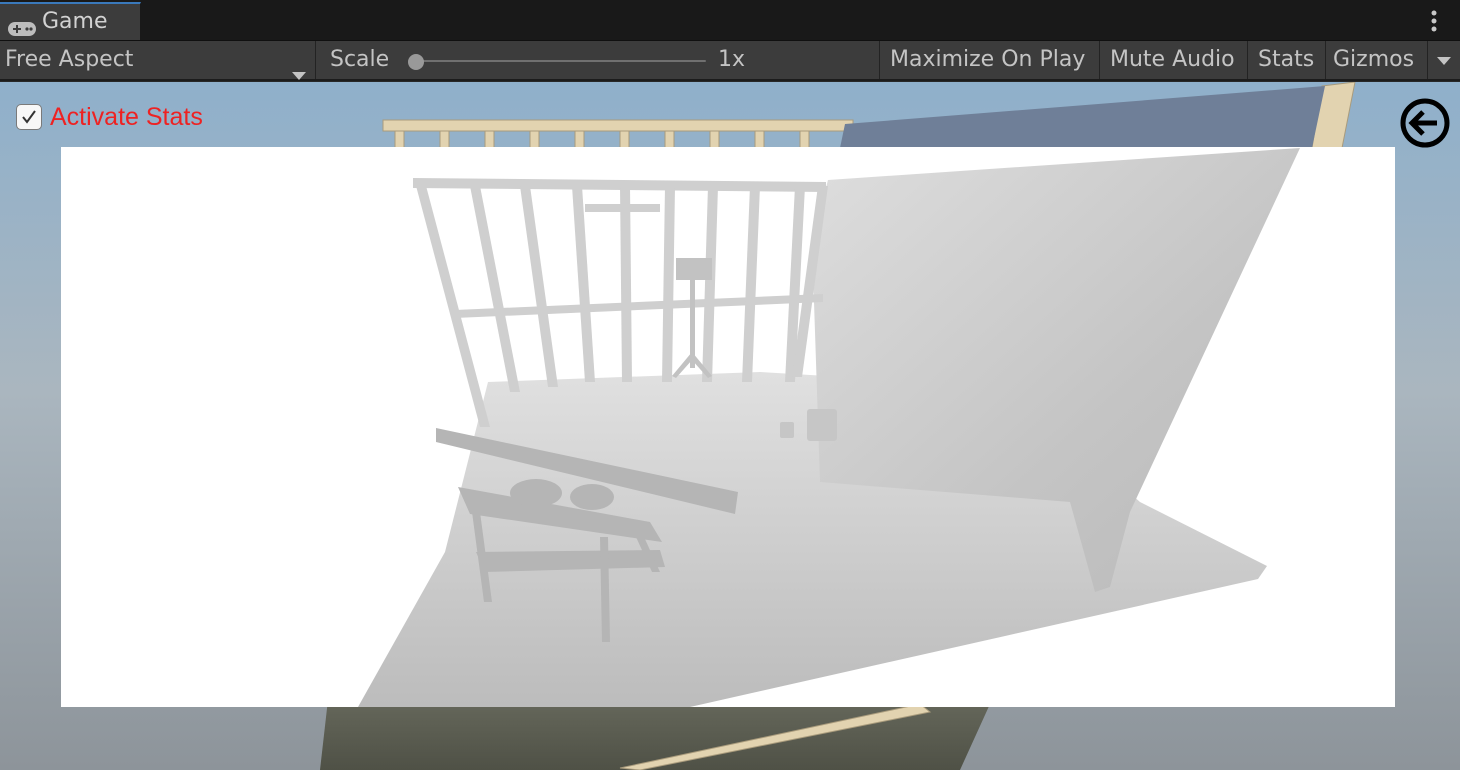 The image size is (1460, 770). What do you see at coordinates (989, 60) in the screenshot?
I see `maximize-on-play-button: Maximize On Play` at bounding box center [989, 60].